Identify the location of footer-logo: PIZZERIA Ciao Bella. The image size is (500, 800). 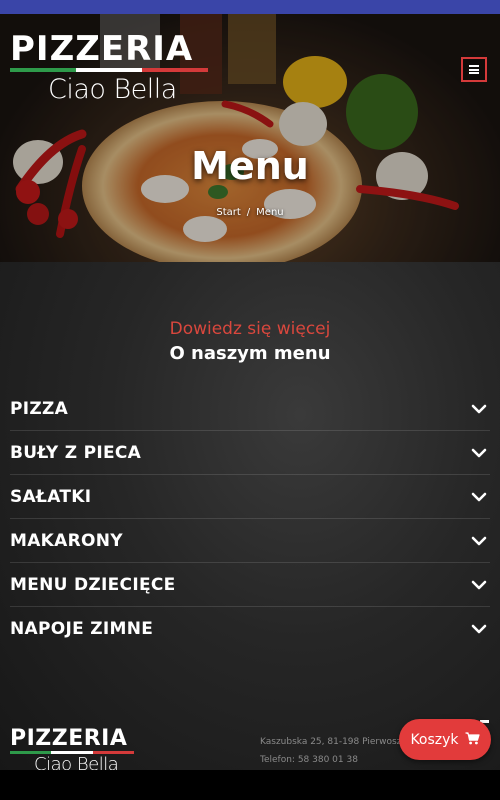
(75, 751).